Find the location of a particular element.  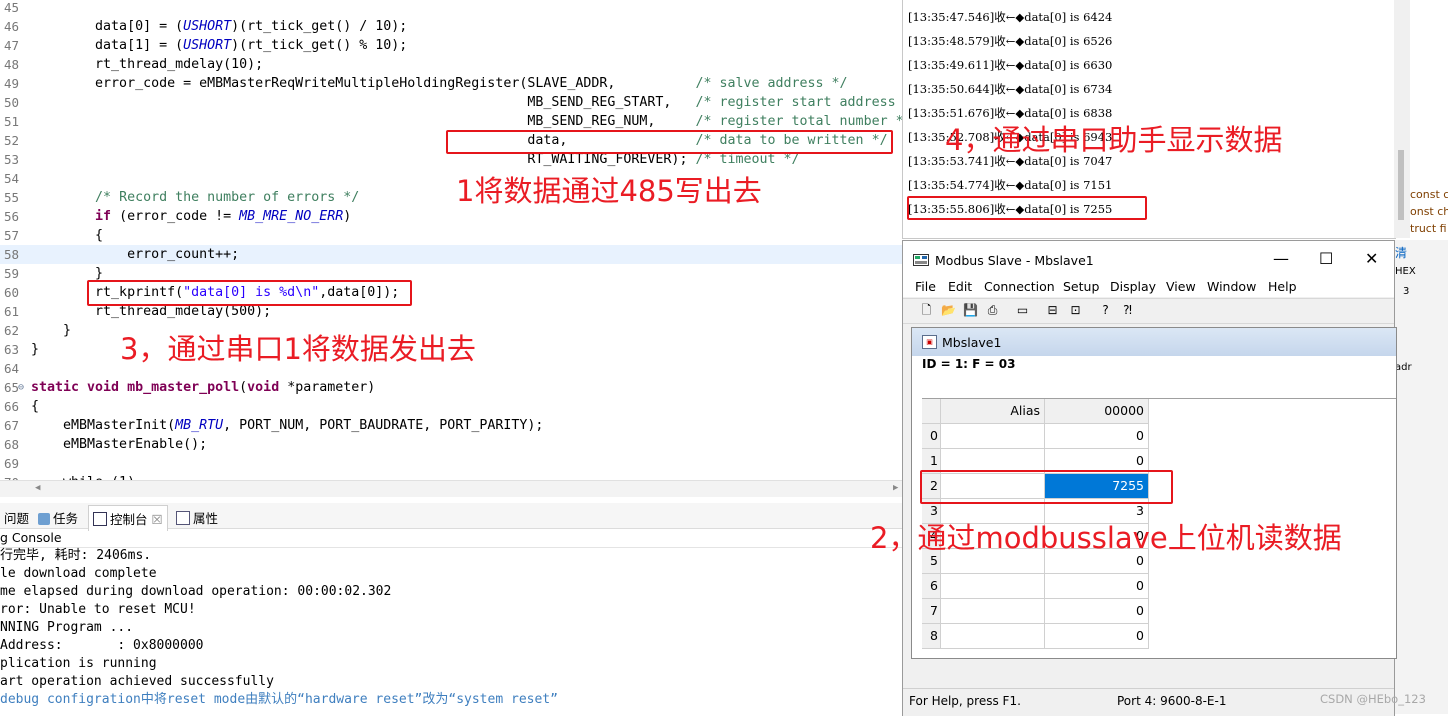

tasks-icon is located at coordinates (44, 519).